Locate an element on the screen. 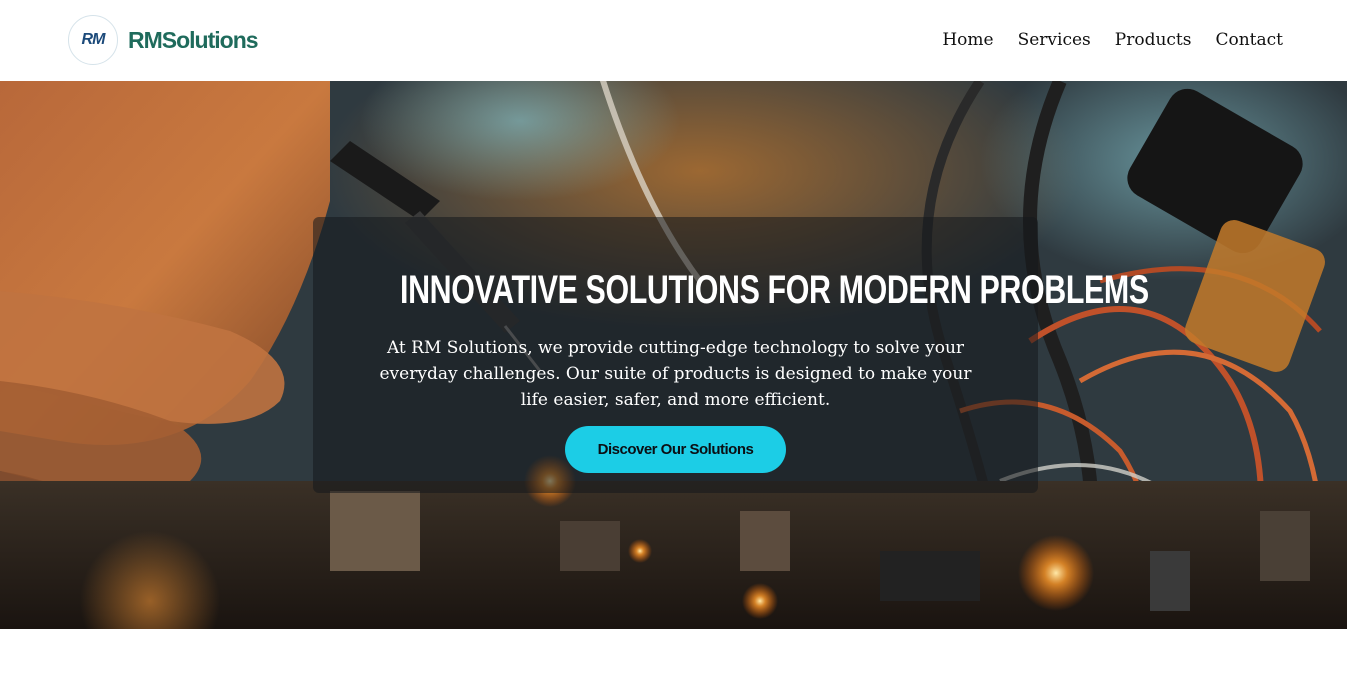 The width and height of the screenshot is (1347, 681). nav-home: Home is located at coordinates (967, 40).